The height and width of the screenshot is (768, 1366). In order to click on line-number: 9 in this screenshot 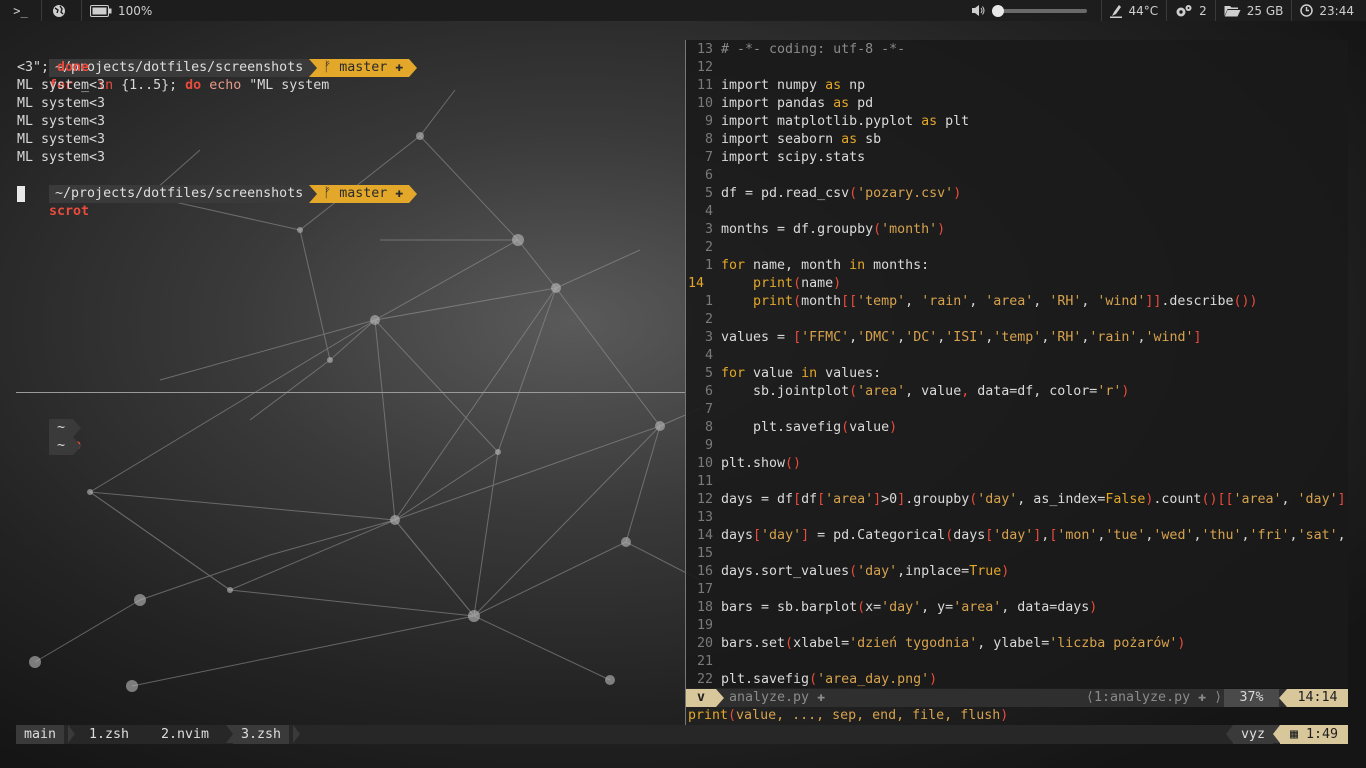, I will do `click(708, 121)`.